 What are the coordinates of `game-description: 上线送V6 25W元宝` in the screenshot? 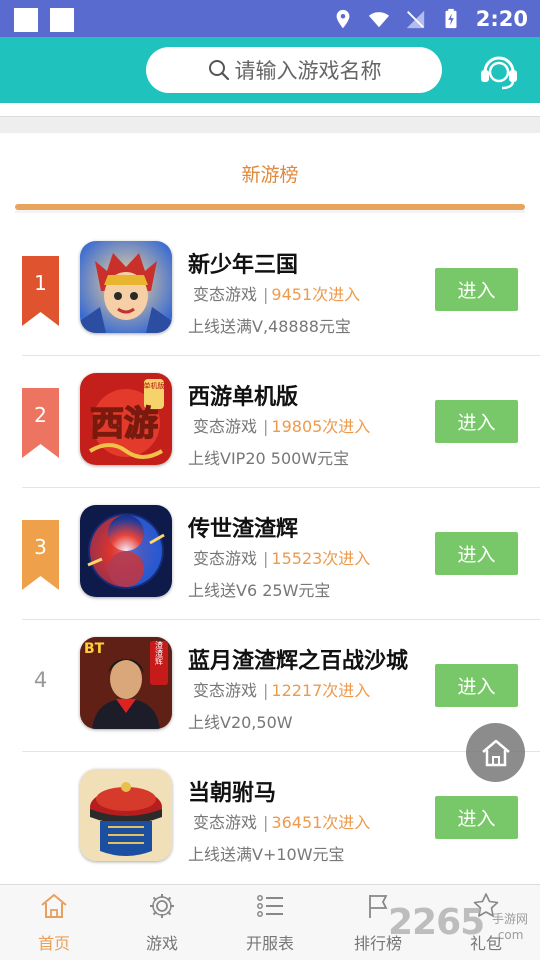 It's located at (259, 590).